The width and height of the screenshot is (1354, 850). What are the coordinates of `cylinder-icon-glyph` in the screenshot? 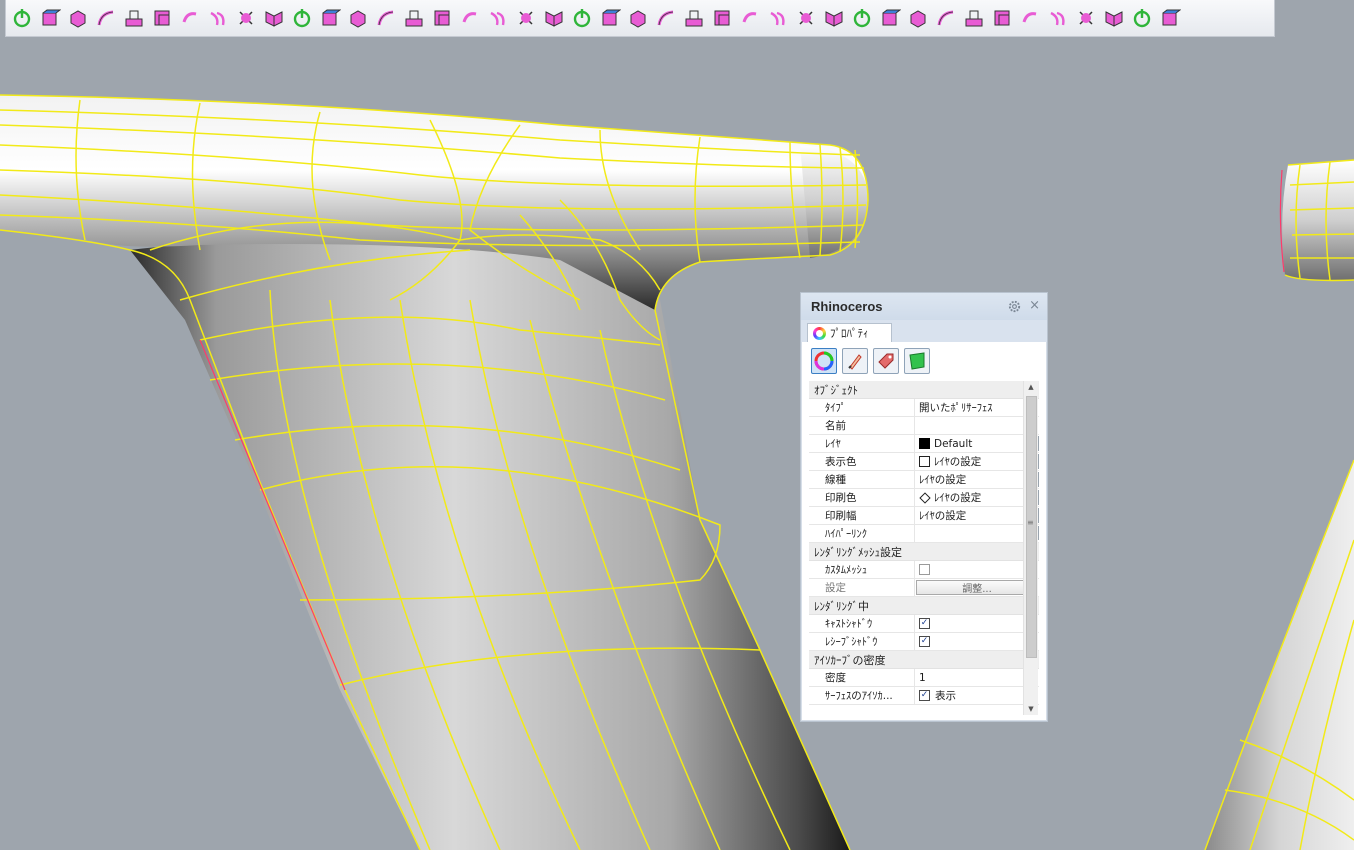 It's located at (722, 18).